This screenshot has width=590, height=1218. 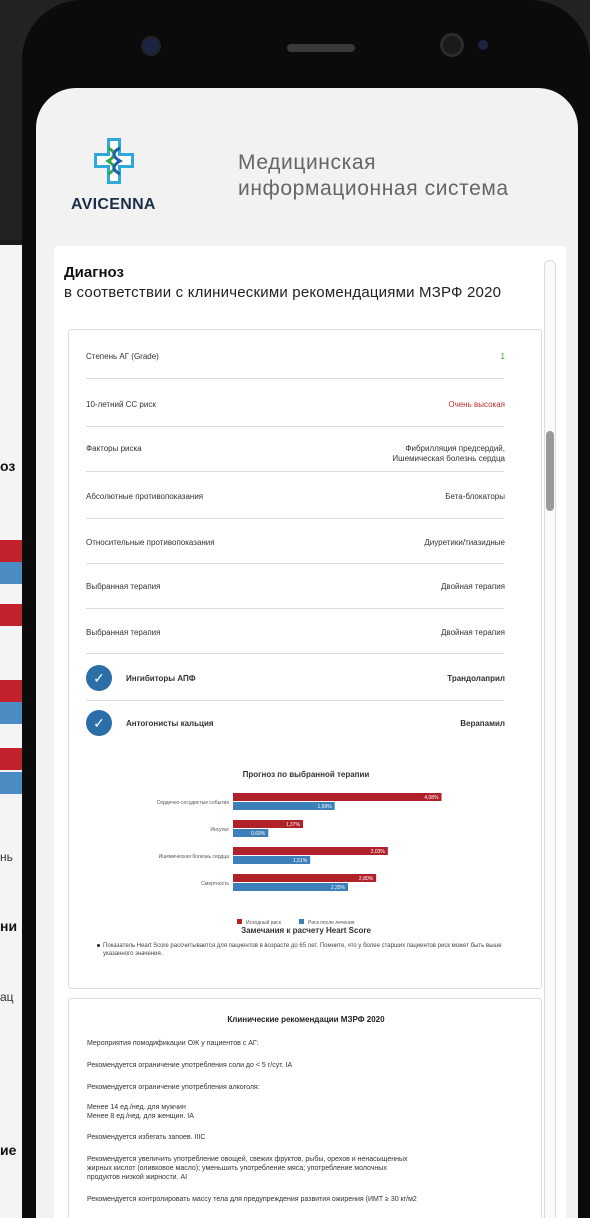 What do you see at coordinates (8, 466) in the screenshot?
I see `background-text: оз` at bounding box center [8, 466].